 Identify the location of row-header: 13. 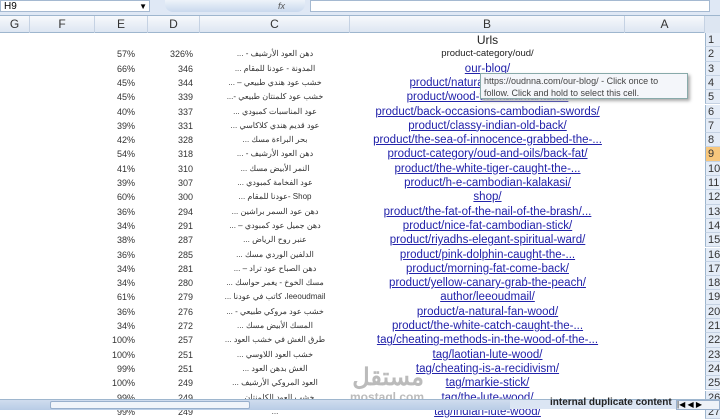
(712, 211).